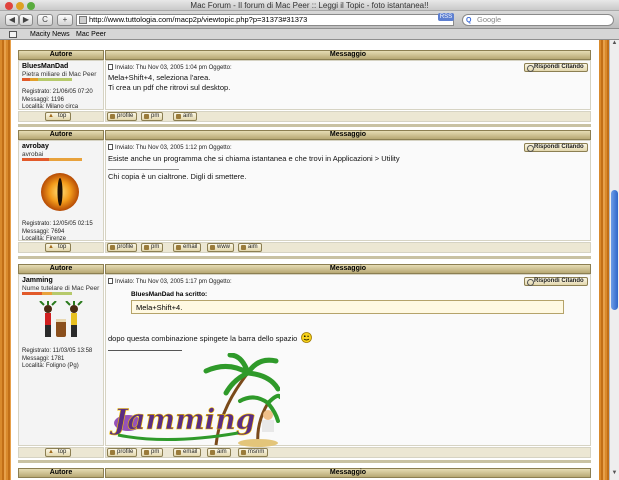  What do you see at coordinates (91, 34) in the screenshot?
I see `bookmark-mac-peer: Mac Peer` at bounding box center [91, 34].